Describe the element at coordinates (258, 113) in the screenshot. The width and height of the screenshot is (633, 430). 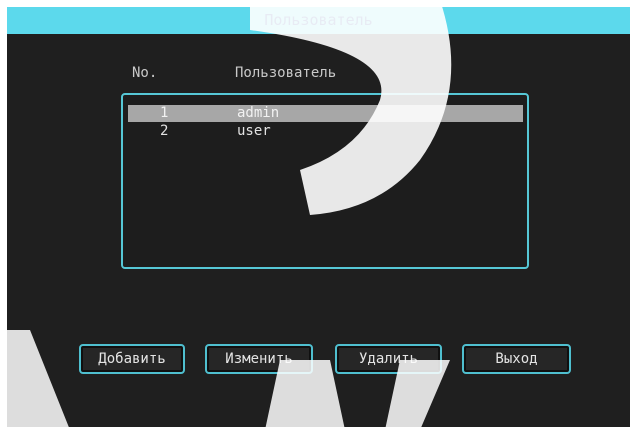
I see `user-row-name: admin` at that location.